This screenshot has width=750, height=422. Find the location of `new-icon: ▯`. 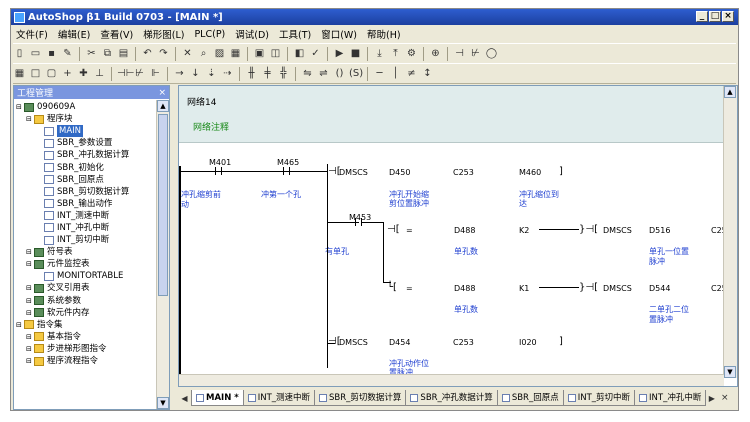

new-icon: ▯ is located at coordinates (19, 53).